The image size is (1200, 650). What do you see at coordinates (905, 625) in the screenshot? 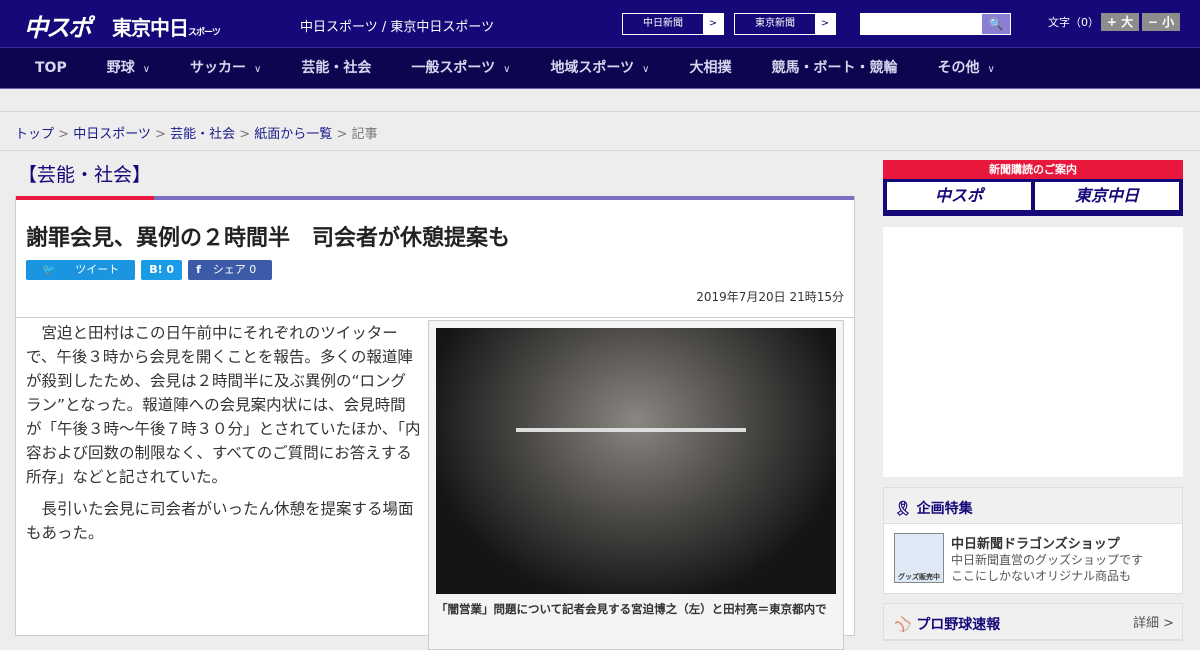
I see `baseball-icon: ⚾` at bounding box center [905, 625].